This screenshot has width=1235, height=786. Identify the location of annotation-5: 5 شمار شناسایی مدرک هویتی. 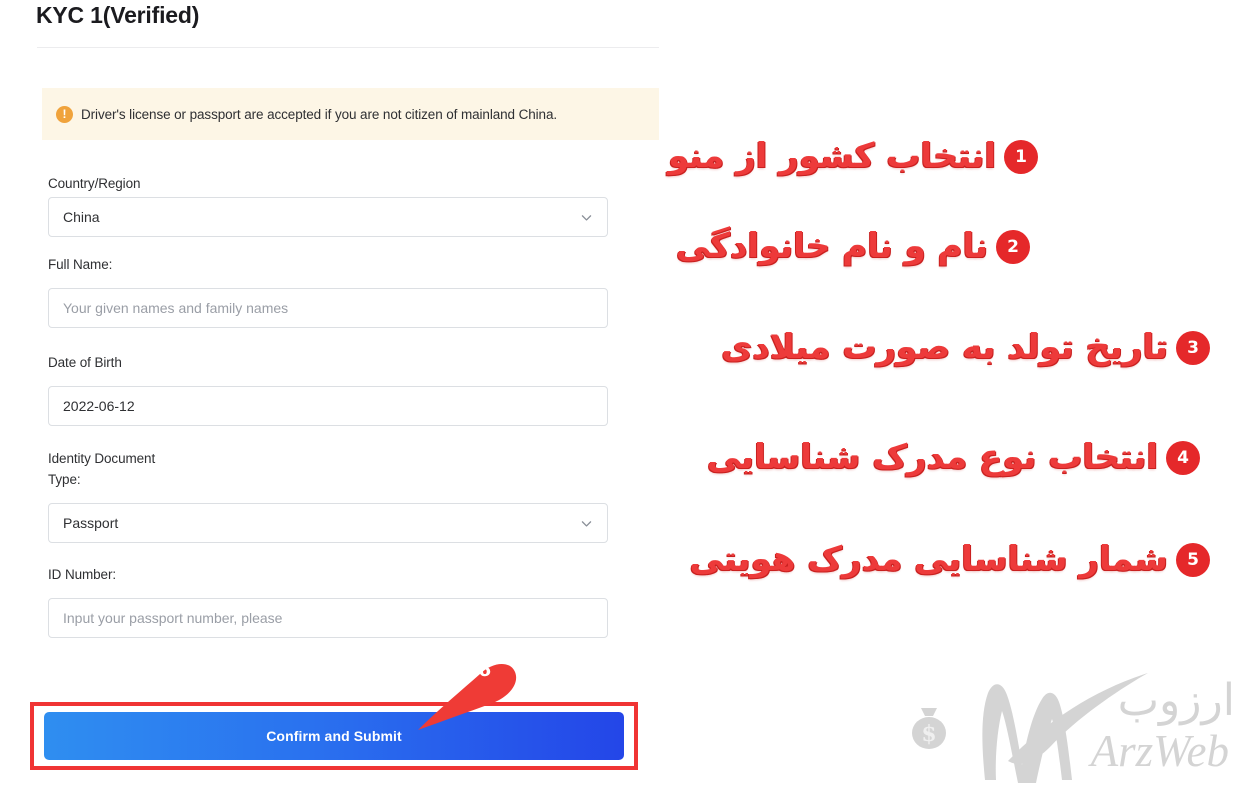
(949, 559).